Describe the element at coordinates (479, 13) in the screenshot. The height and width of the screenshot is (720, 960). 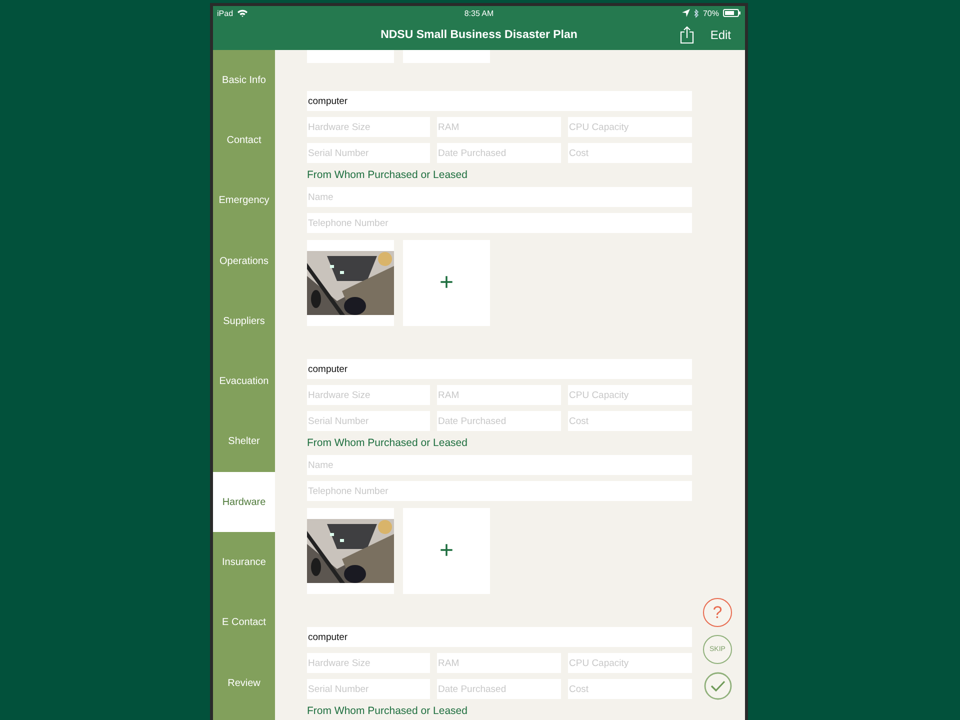
I see `status-time: 8:35 AM` at that location.